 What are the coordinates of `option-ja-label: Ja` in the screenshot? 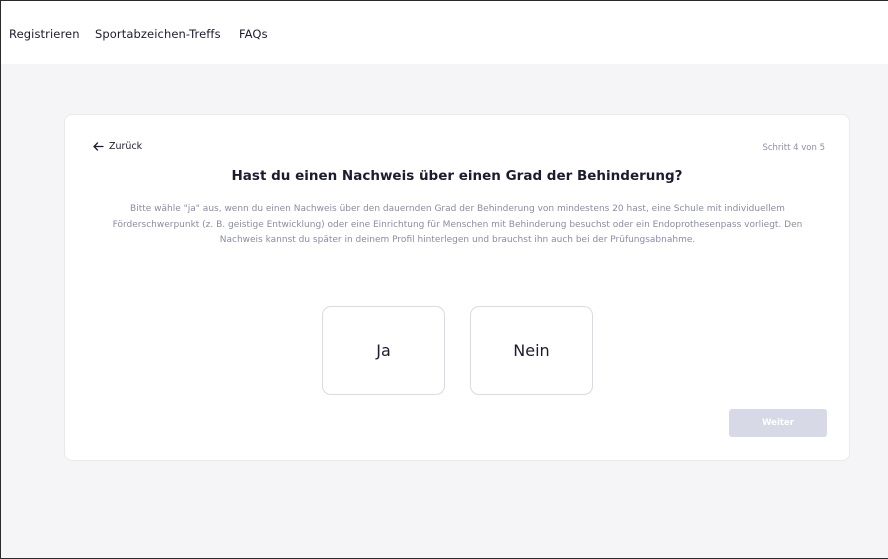 It's located at (383, 350).